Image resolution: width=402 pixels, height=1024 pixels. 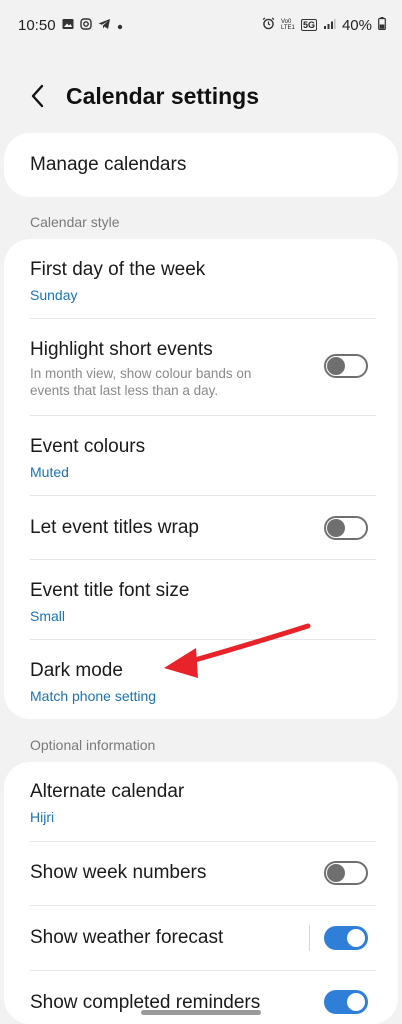 I want to click on battery-percent: 40%, so click(x=356, y=25).